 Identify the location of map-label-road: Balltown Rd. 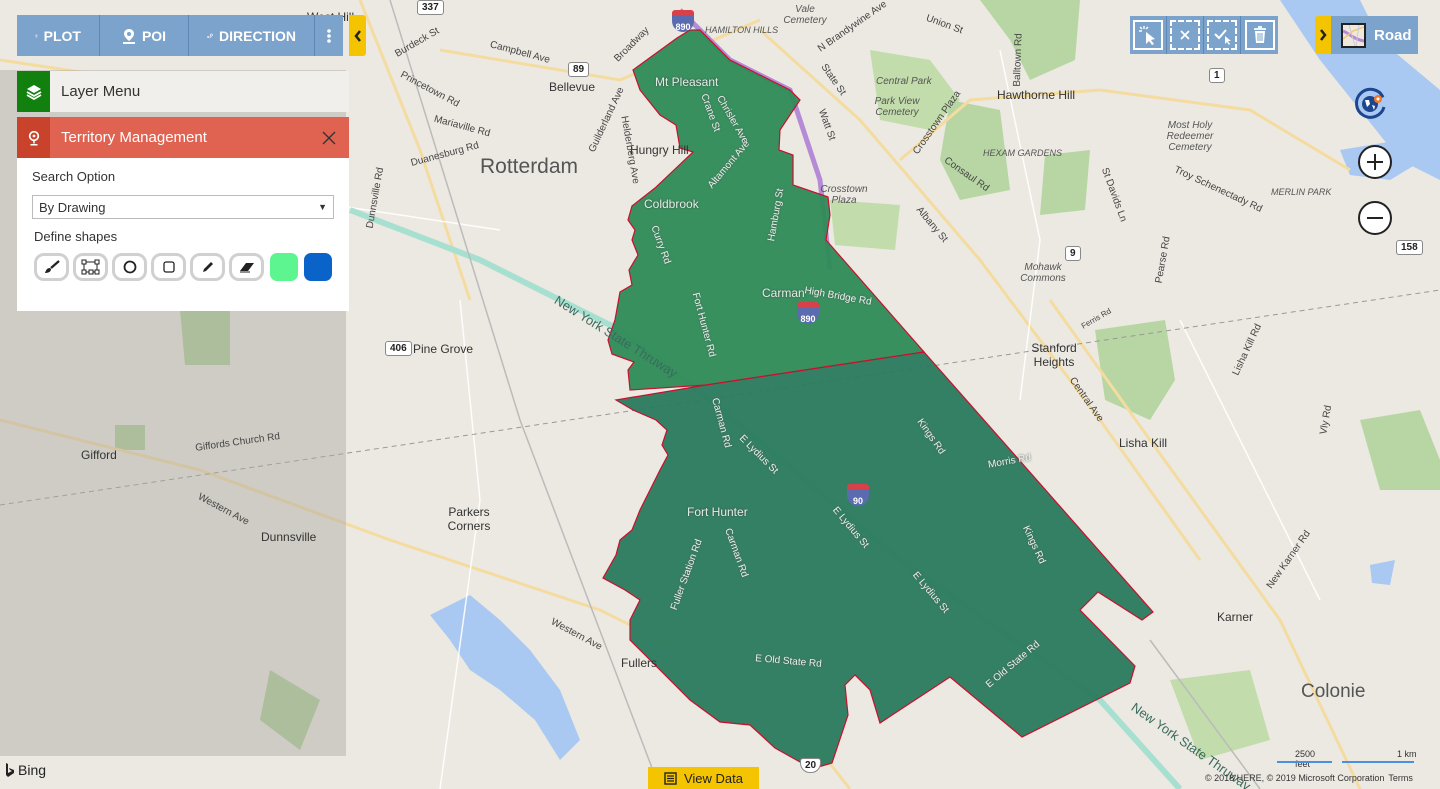
(1018, 60).